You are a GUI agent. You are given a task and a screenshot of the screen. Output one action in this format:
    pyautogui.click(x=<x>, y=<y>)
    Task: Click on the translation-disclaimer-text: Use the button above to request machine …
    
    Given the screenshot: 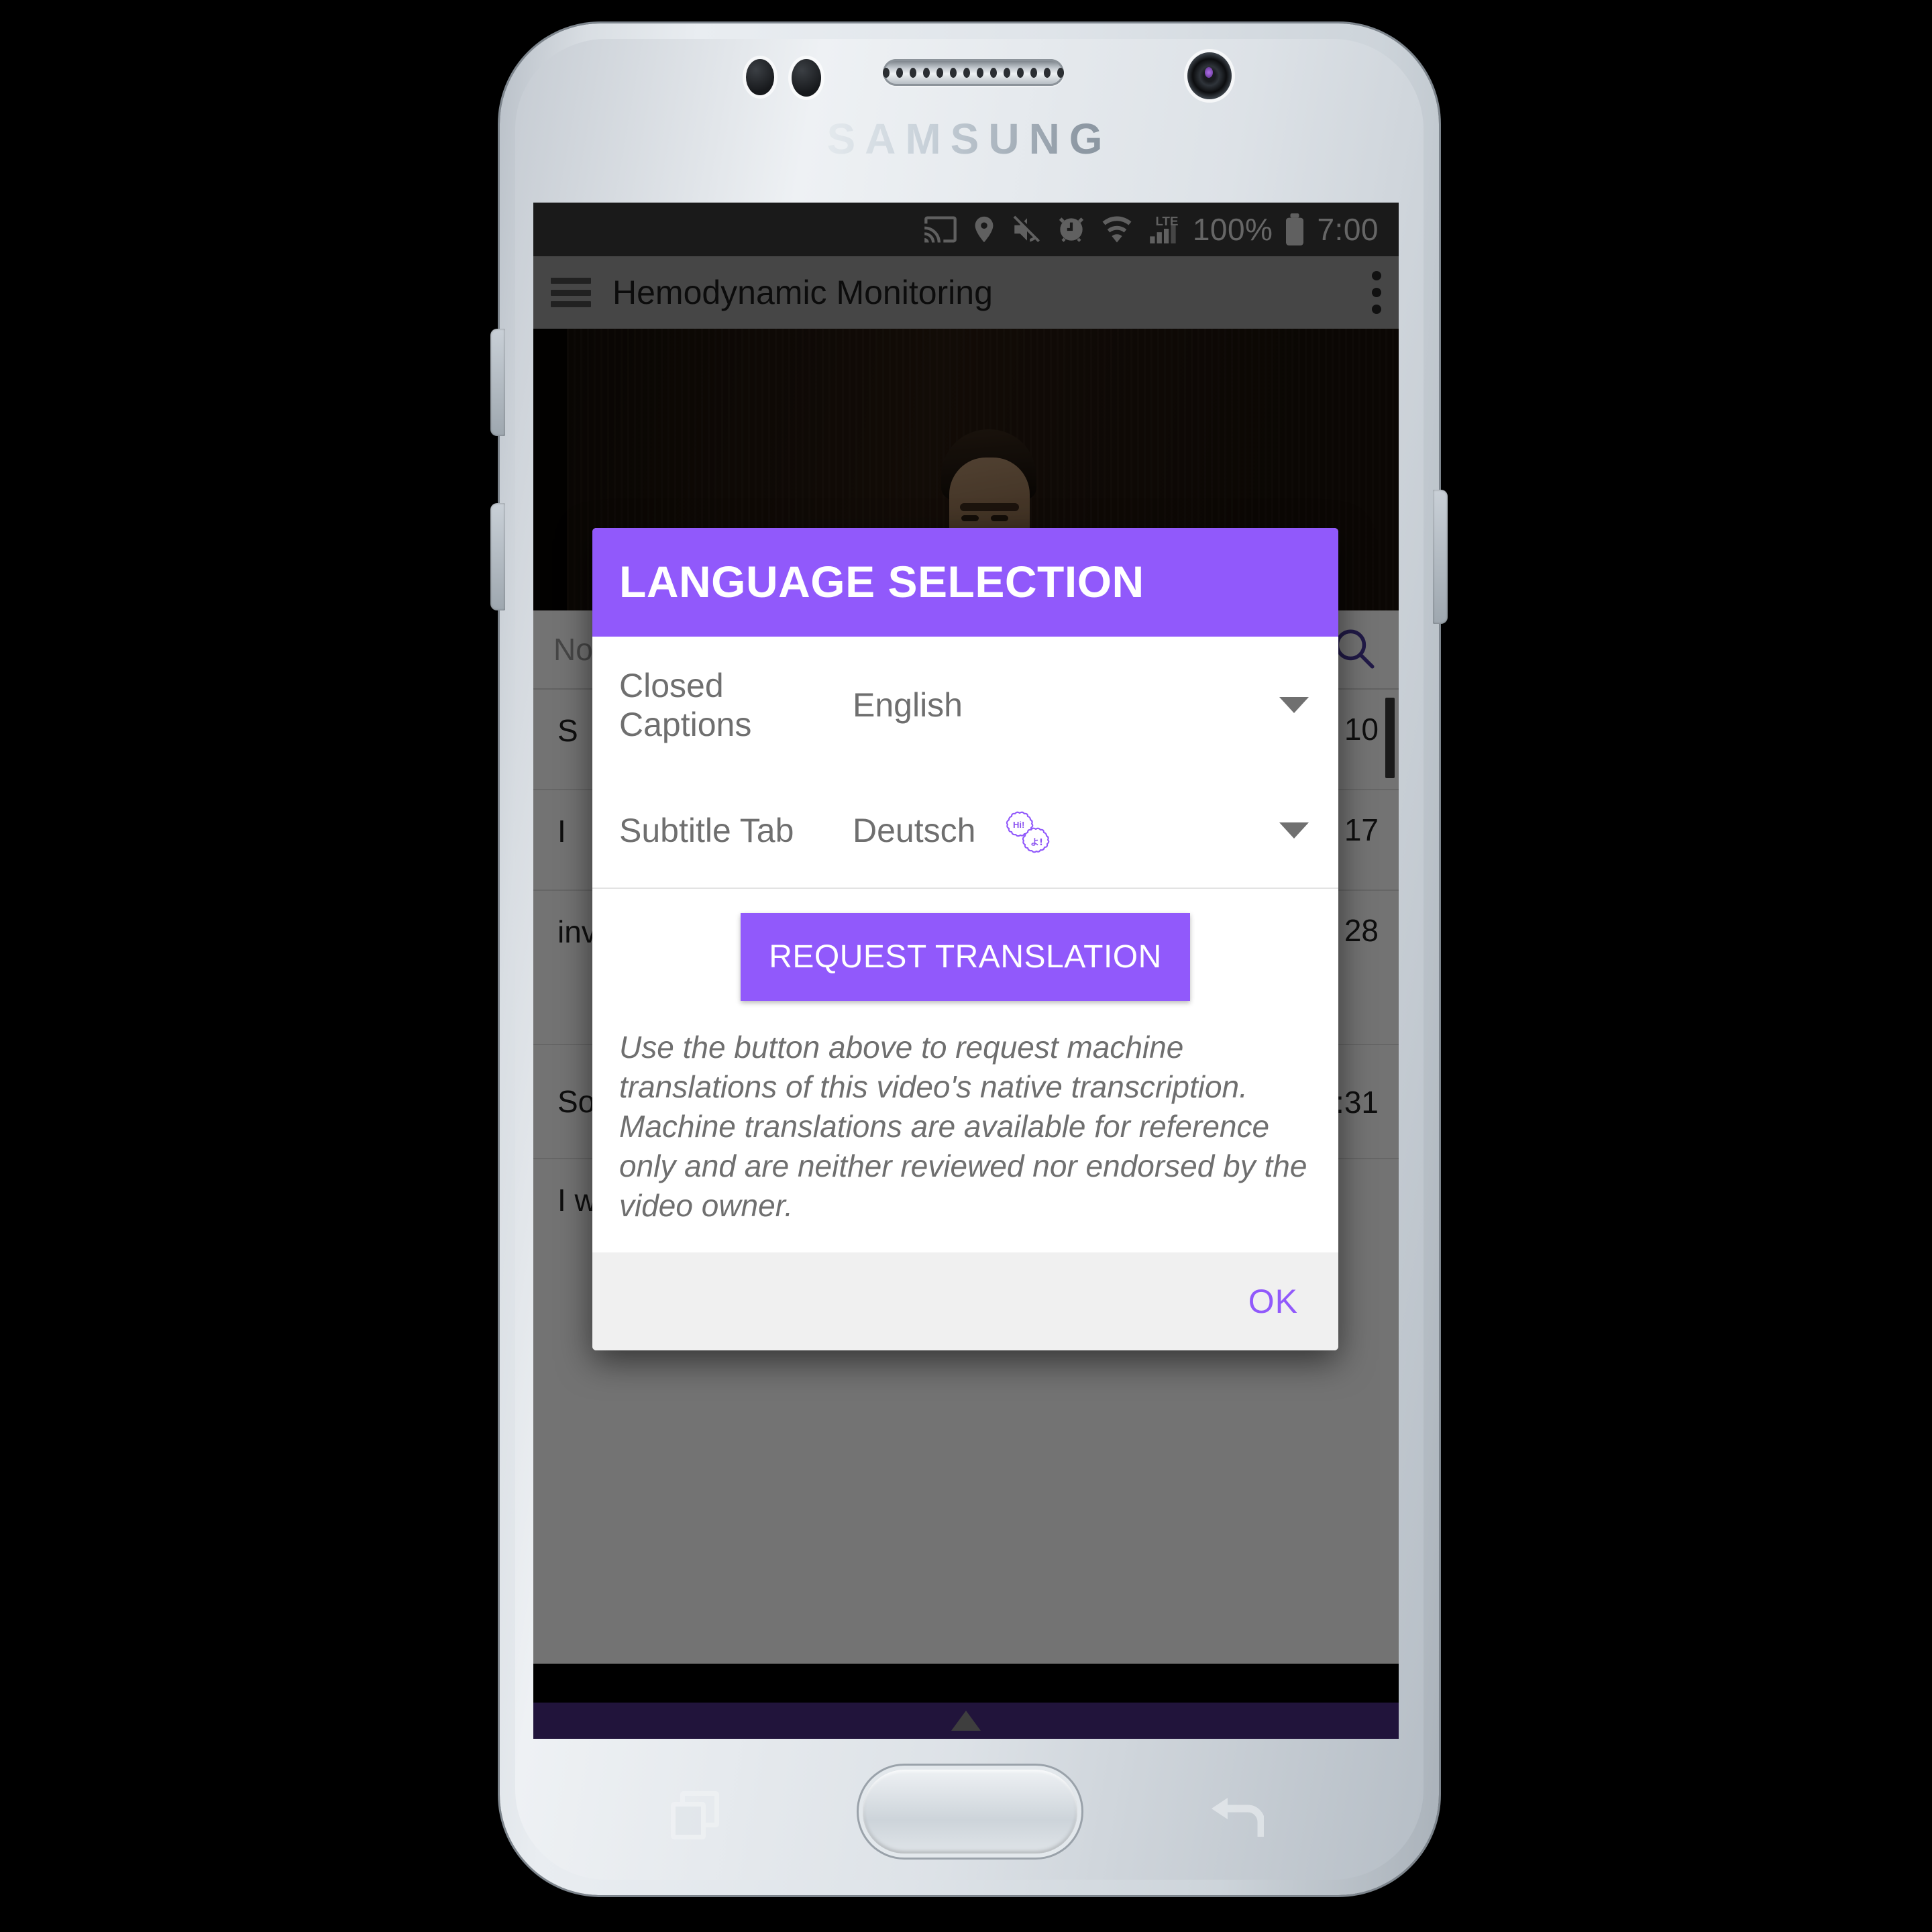 What is the action you would take?
    pyautogui.click(x=963, y=1126)
    